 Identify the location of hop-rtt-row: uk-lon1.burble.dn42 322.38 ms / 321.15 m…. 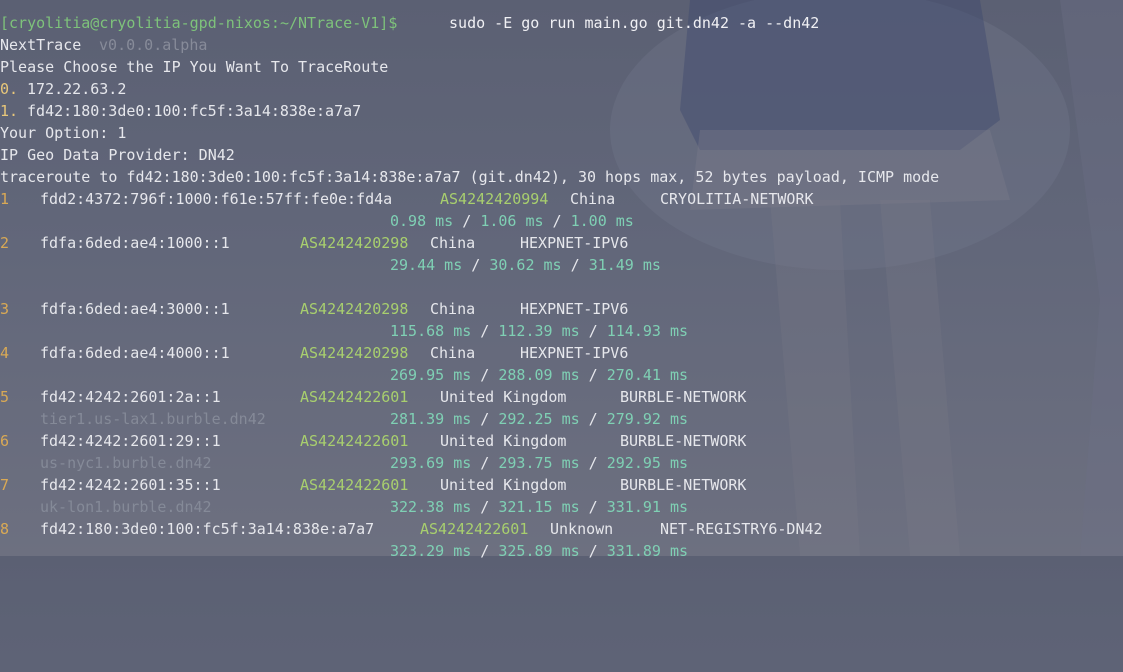
(344, 507).